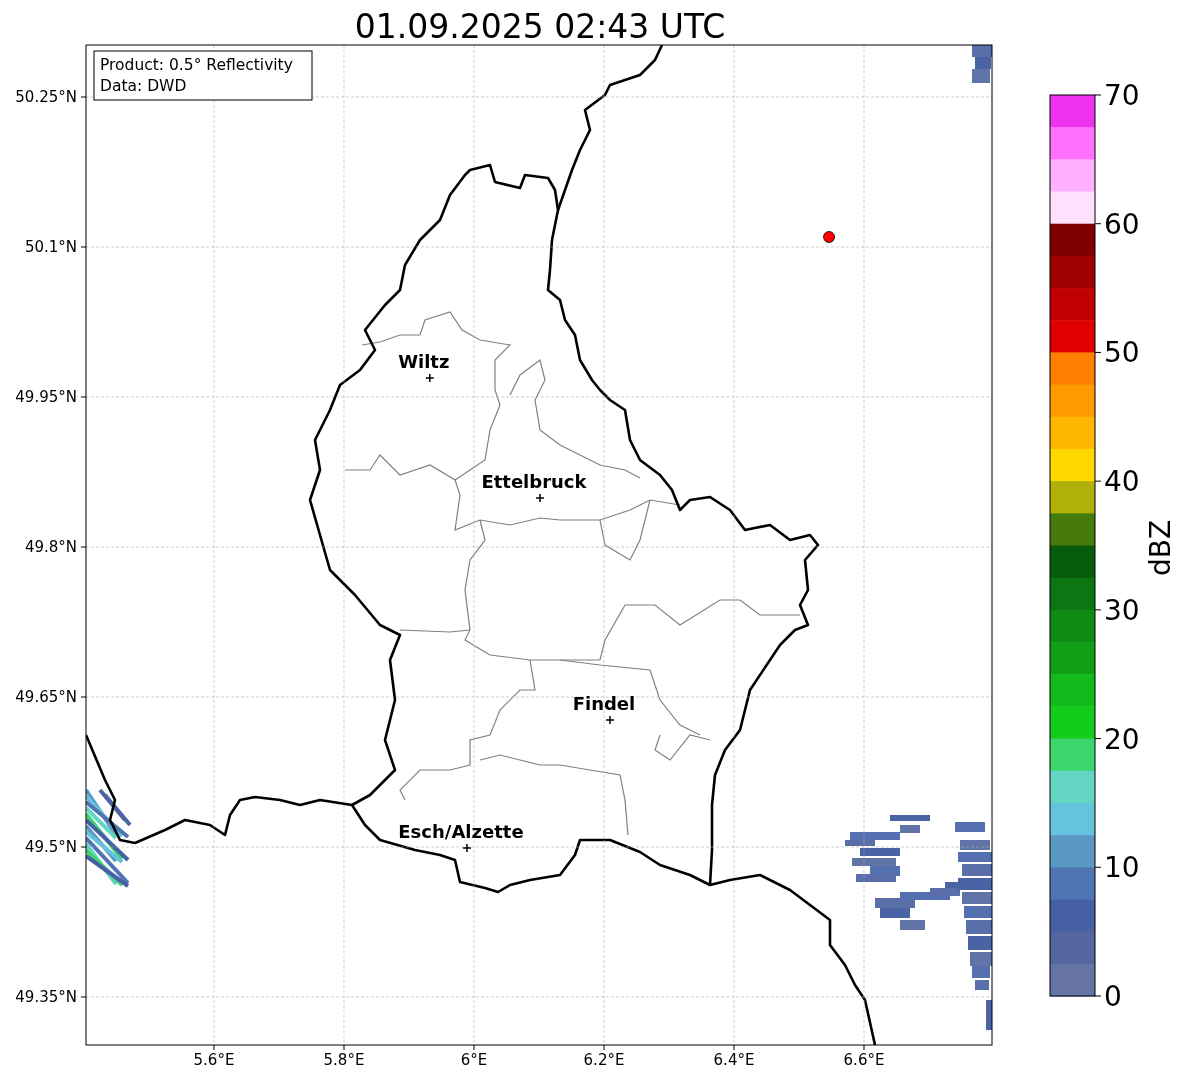 This screenshot has height=1081, width=1184. I want to click on colorbar-tick-label: 60, so click(1122, 224).